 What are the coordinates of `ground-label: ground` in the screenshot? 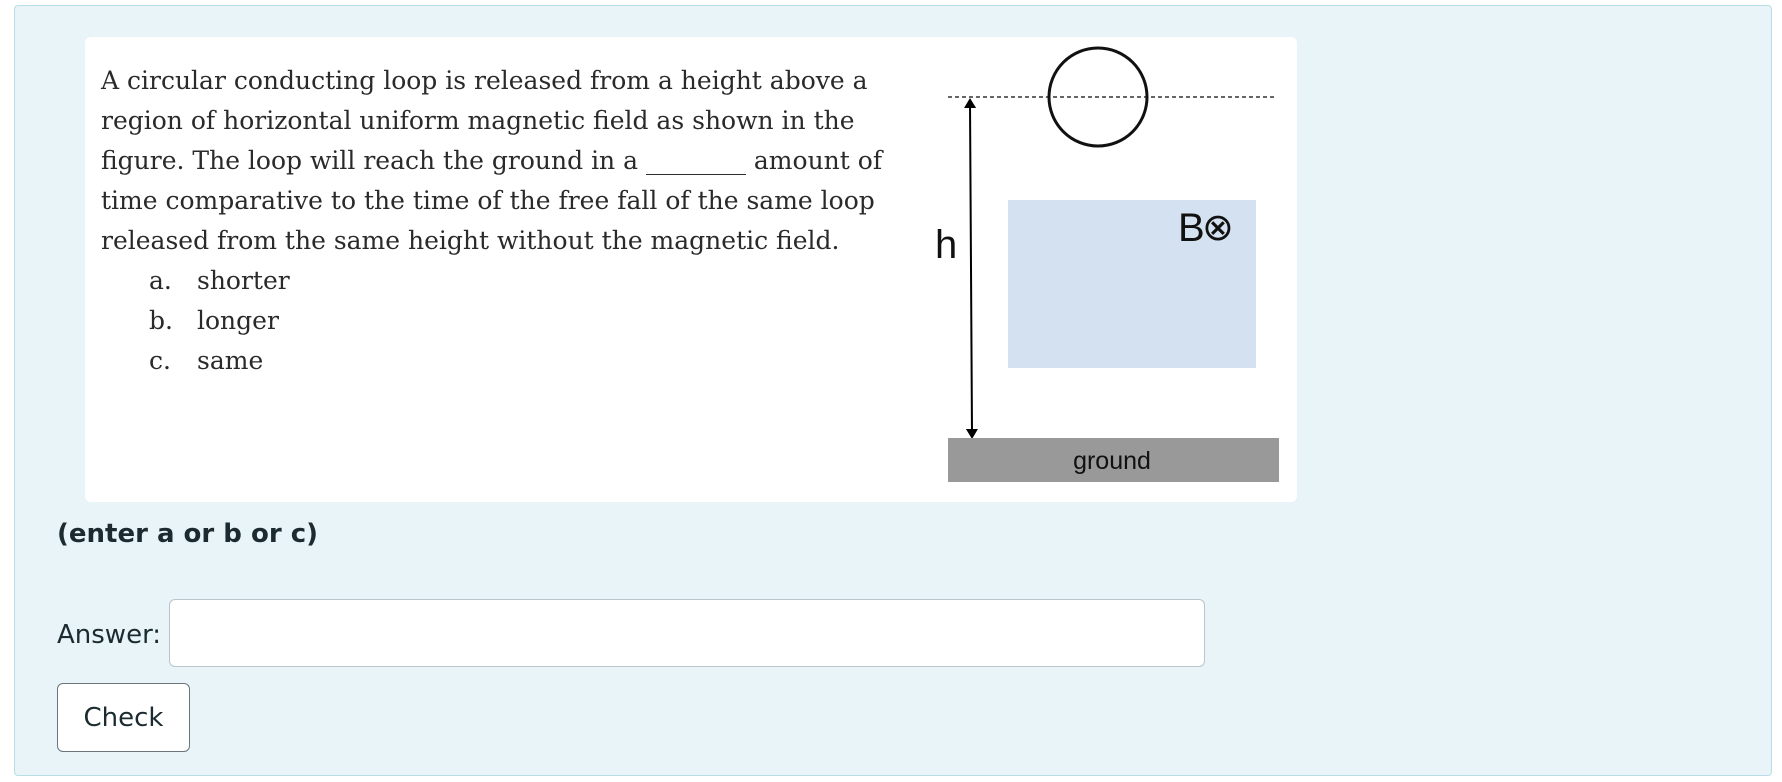 It's located at (1112, 461).